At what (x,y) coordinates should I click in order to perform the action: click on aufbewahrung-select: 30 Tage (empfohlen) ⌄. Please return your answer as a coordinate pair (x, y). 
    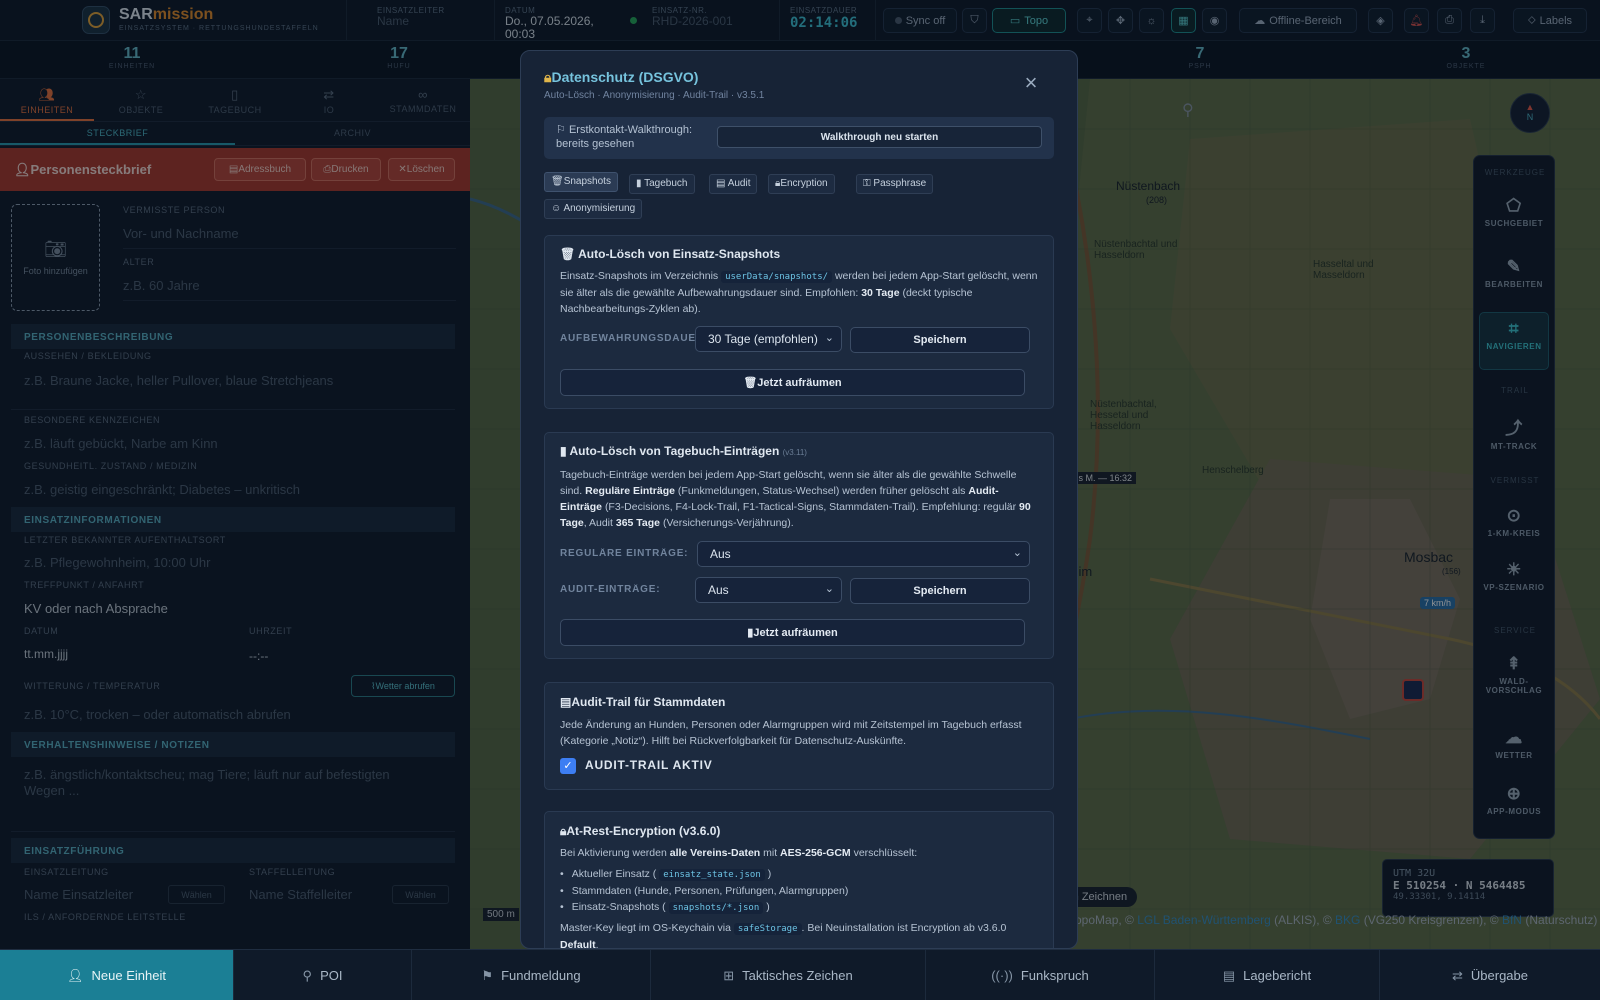
    Looking at the image, I should click on (768, 339).